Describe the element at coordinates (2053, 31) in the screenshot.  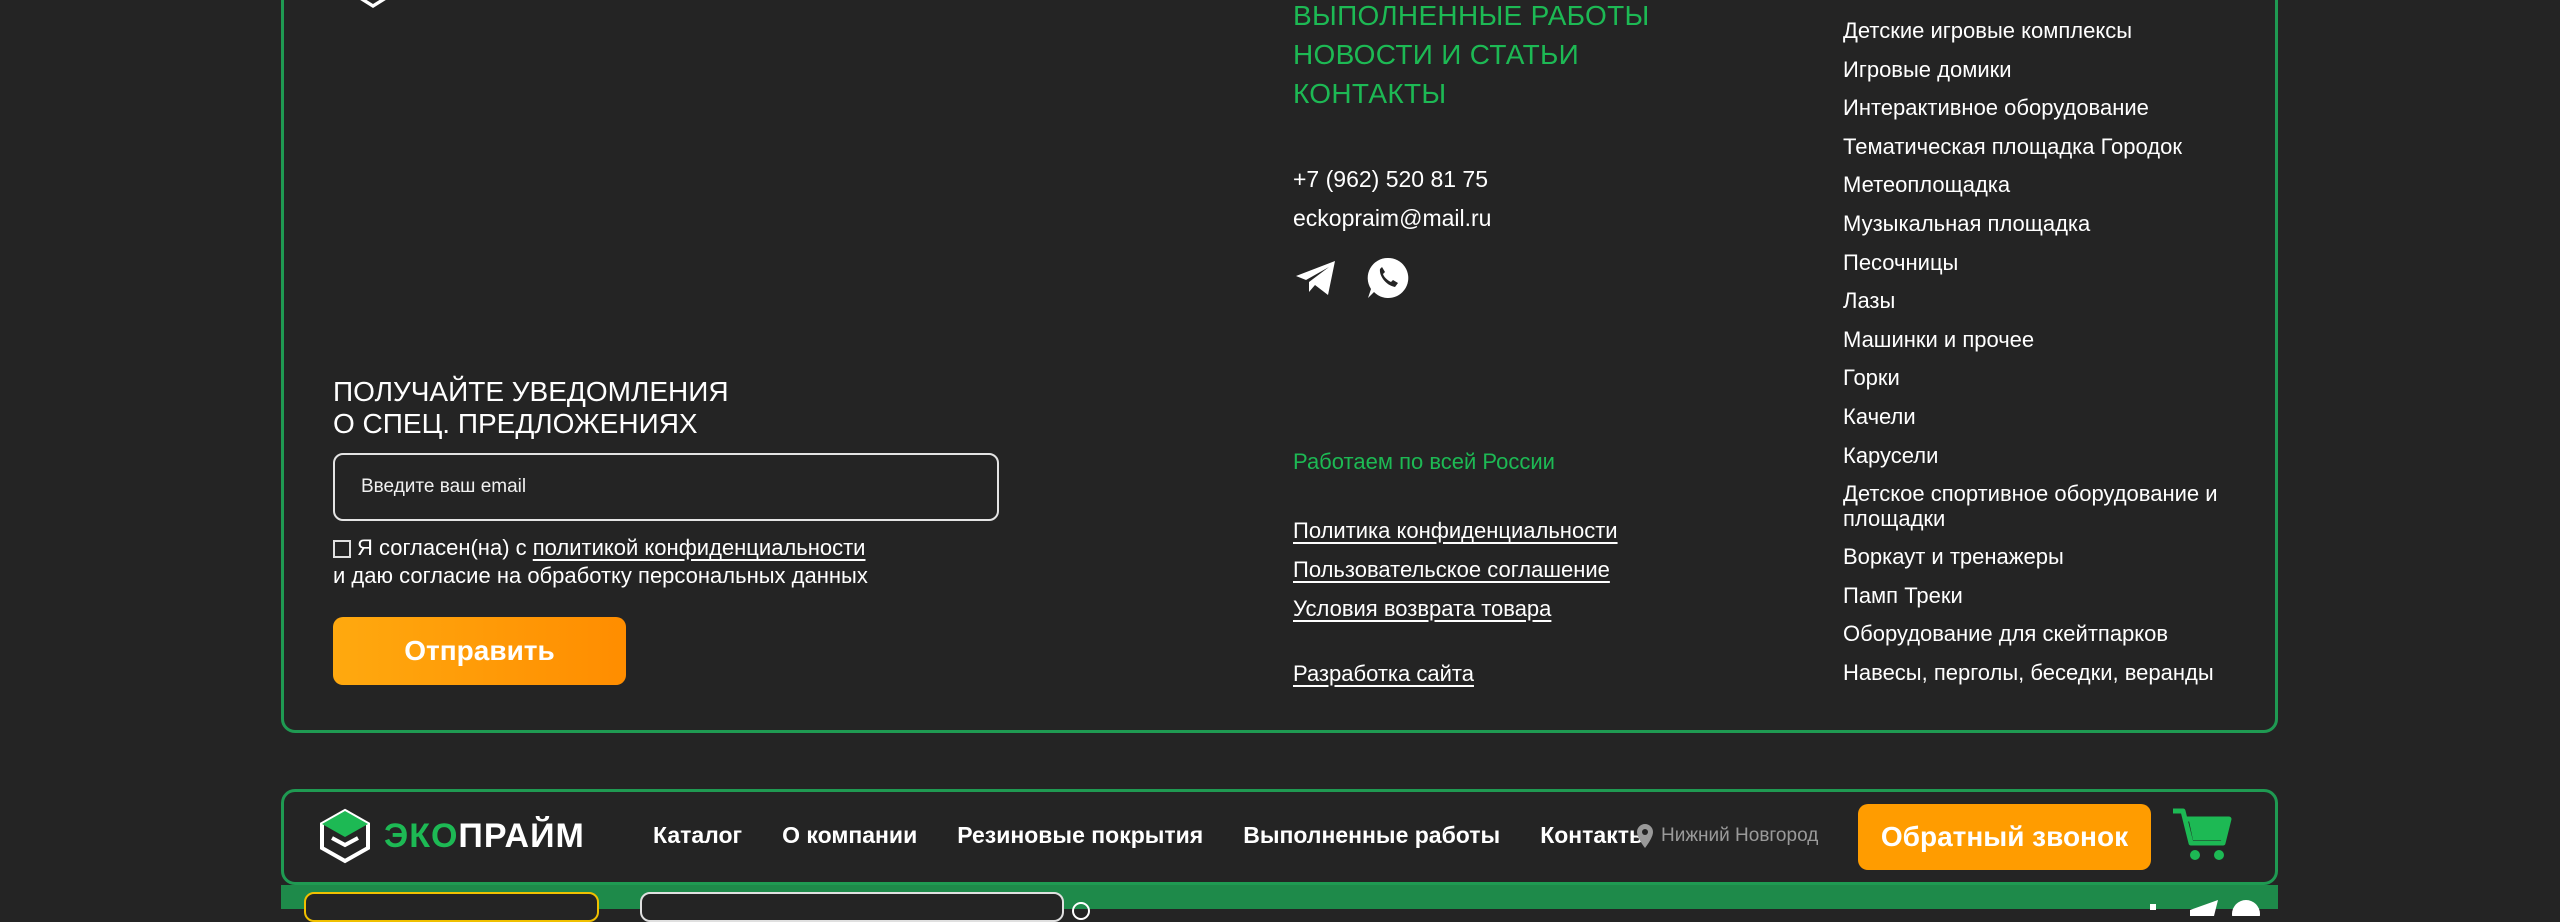
I see `catalog-item: Детские игровые комплексы` at that location.